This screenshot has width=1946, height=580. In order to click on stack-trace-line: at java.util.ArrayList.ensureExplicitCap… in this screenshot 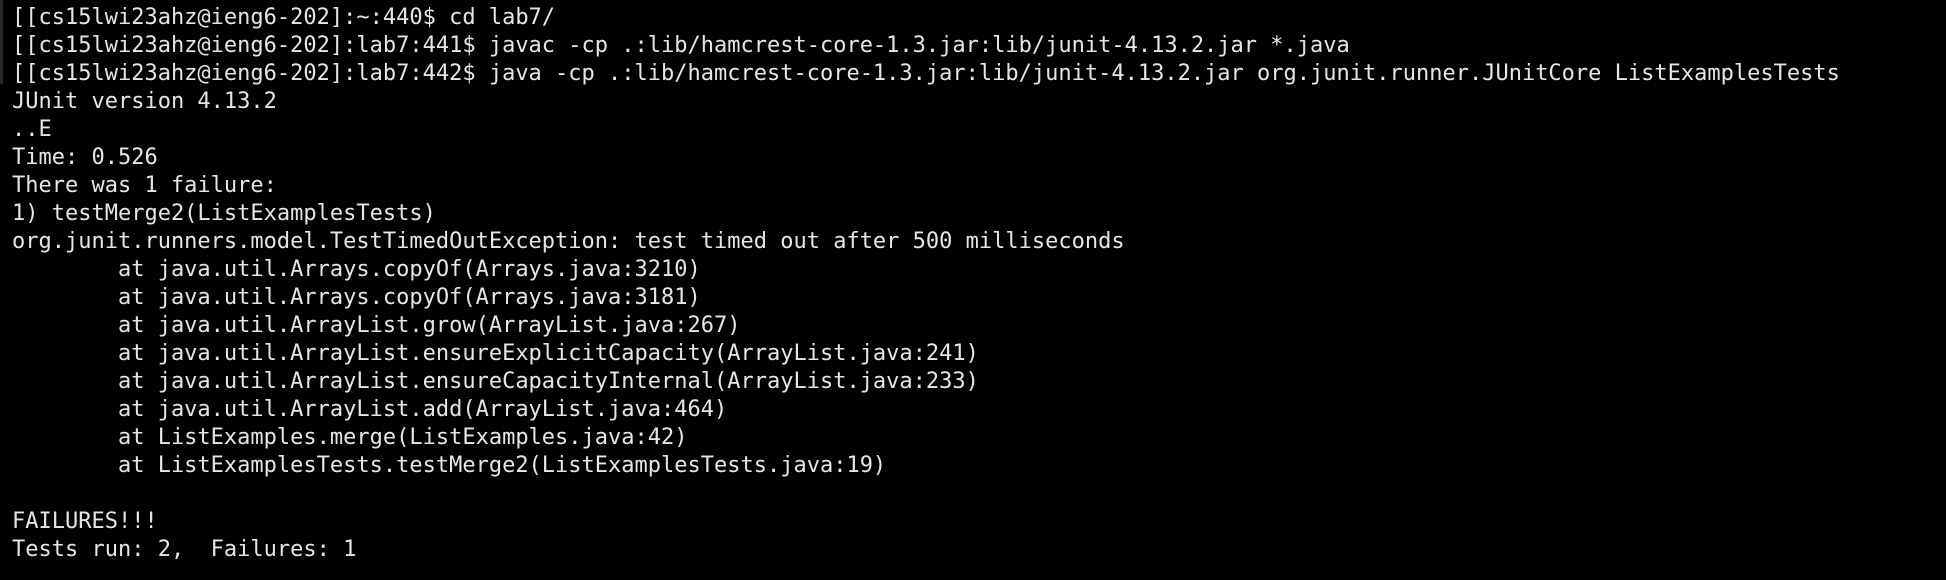, I will do `click(495, 353)`.